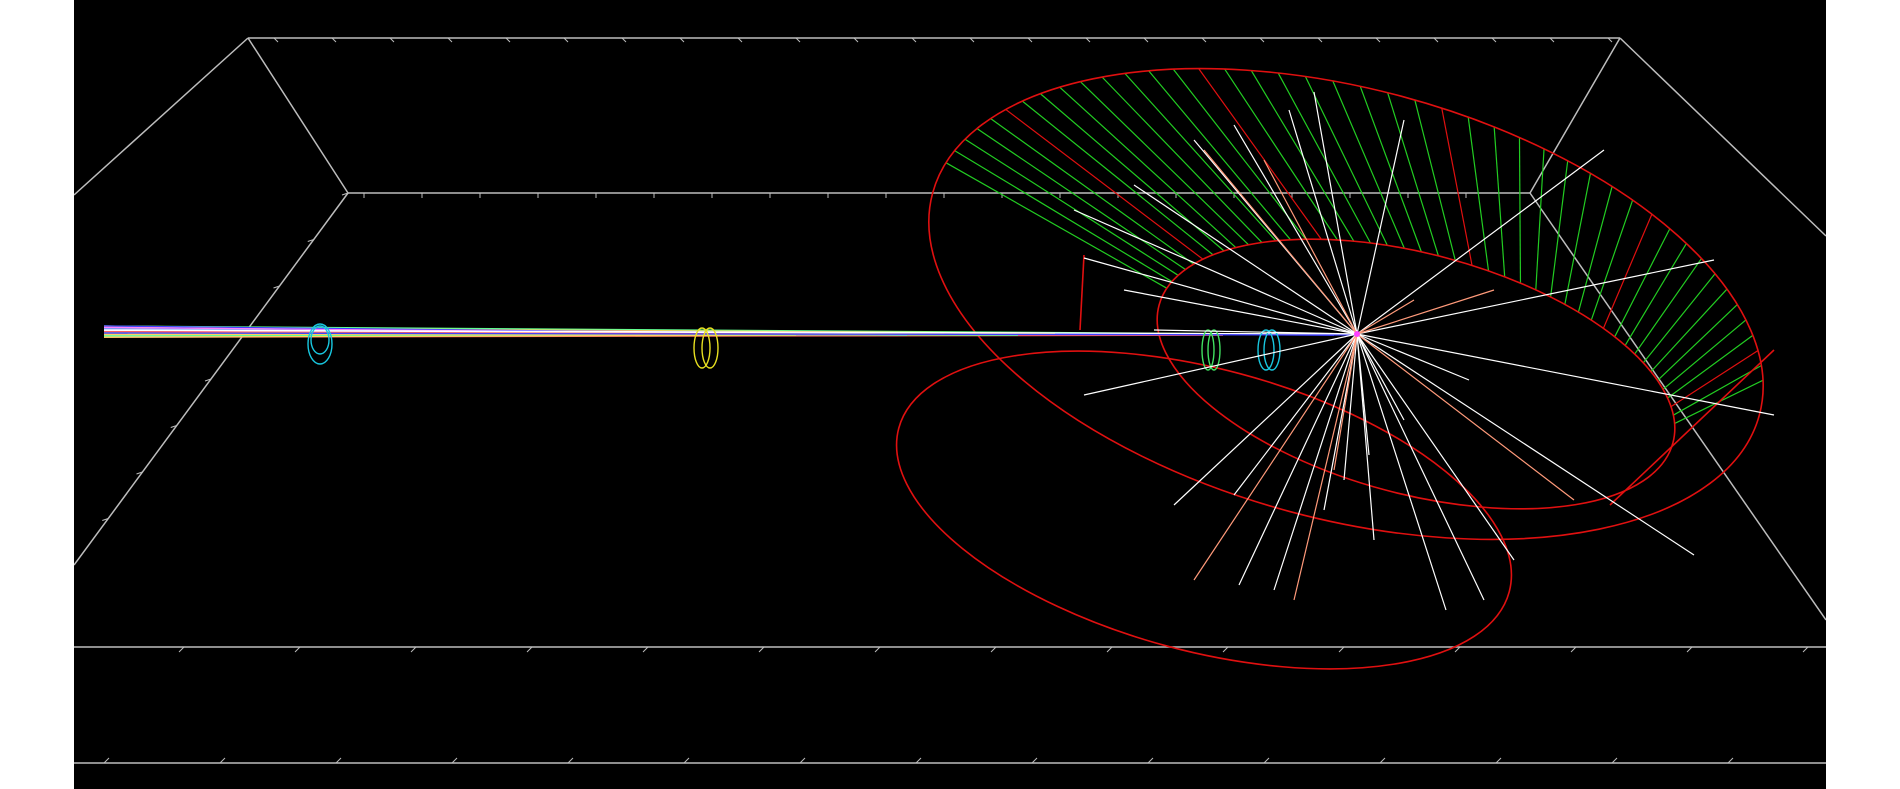  What do you see at coordinates (1082, 292) in the screenshot?
I see `calorimeter-side-edge-left` at bounding box center [1082, 292].